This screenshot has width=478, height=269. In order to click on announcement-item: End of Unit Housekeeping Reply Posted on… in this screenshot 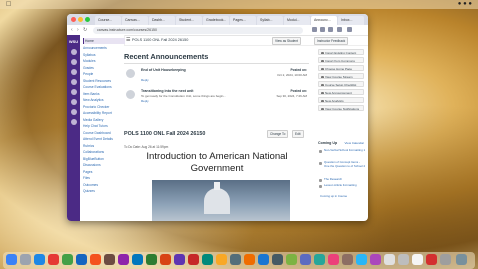, I will do `click(216, 77)`.